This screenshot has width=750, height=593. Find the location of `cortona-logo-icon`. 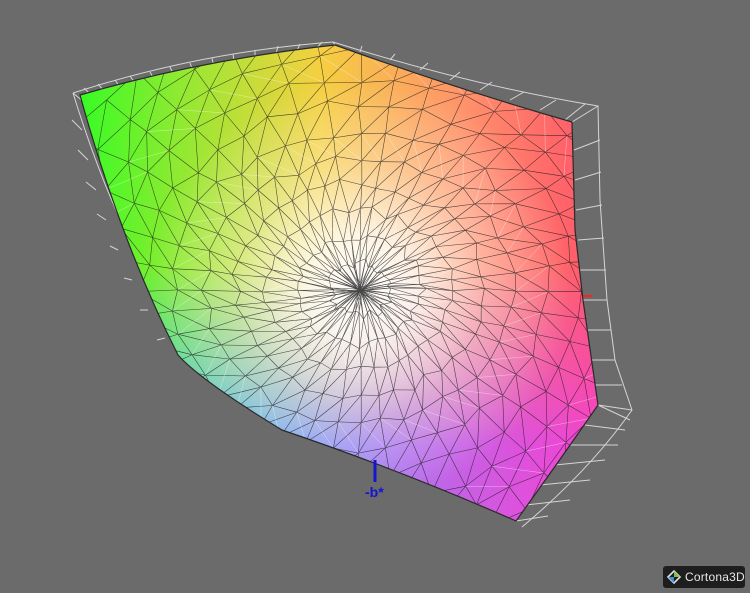

cortona-logo-icon is located at coordinates (674, 577).